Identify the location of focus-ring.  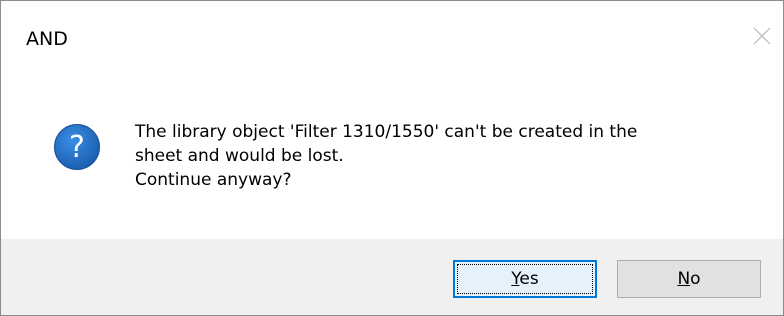
(525, 279).